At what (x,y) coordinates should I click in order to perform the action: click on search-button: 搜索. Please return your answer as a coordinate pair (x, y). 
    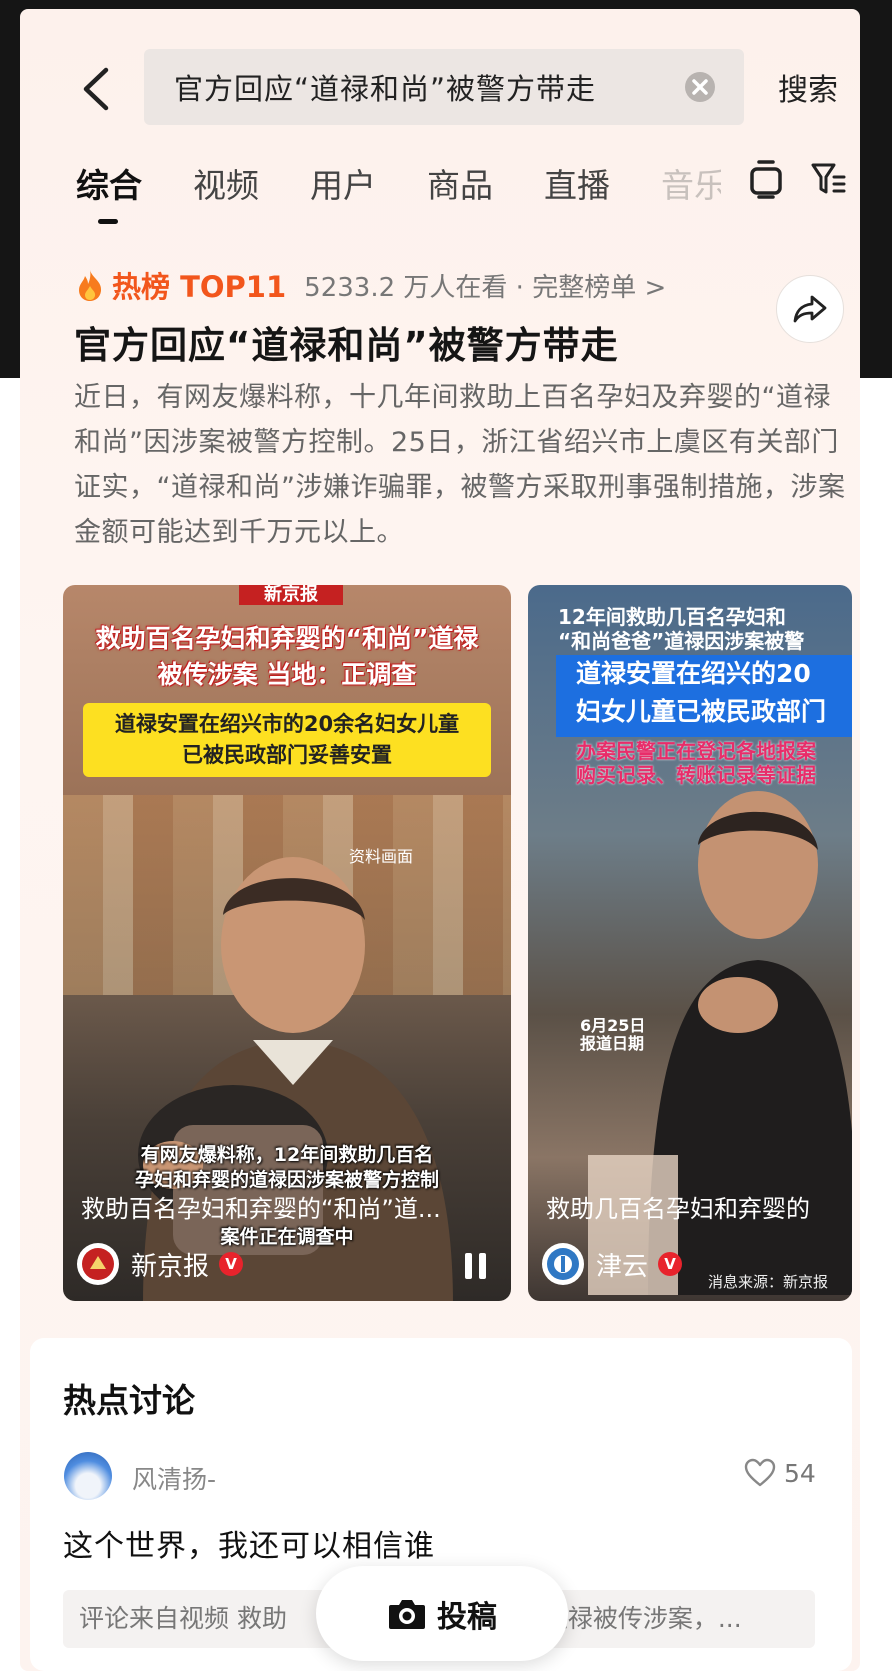
    Looking at the image, I should click on (808, 87).